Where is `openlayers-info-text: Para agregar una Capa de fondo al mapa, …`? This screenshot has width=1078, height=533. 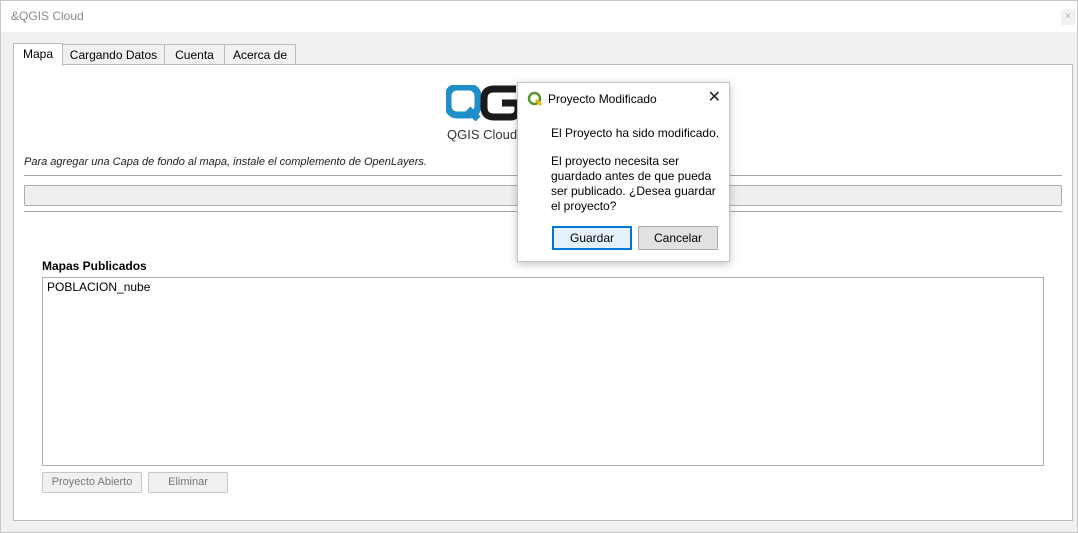 openlayers-info-text: Para agregar una Capa de fondo al mapa, … is located at coordinates (225, 162).